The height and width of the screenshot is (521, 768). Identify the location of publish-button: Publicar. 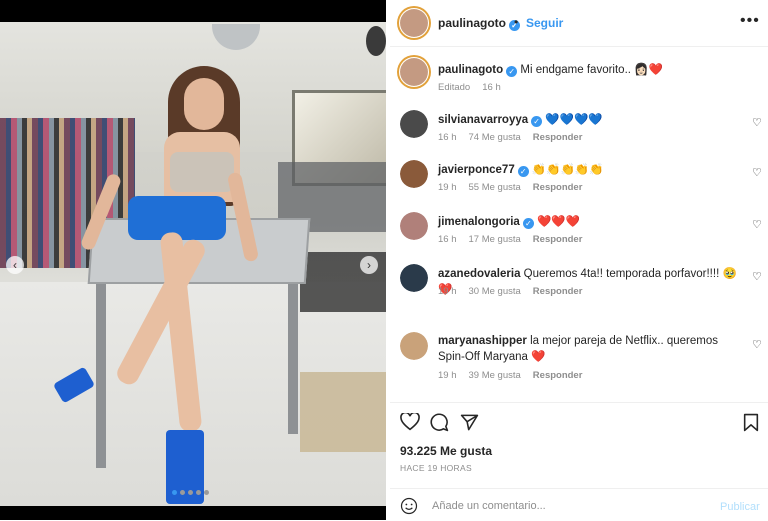
(740, 507).